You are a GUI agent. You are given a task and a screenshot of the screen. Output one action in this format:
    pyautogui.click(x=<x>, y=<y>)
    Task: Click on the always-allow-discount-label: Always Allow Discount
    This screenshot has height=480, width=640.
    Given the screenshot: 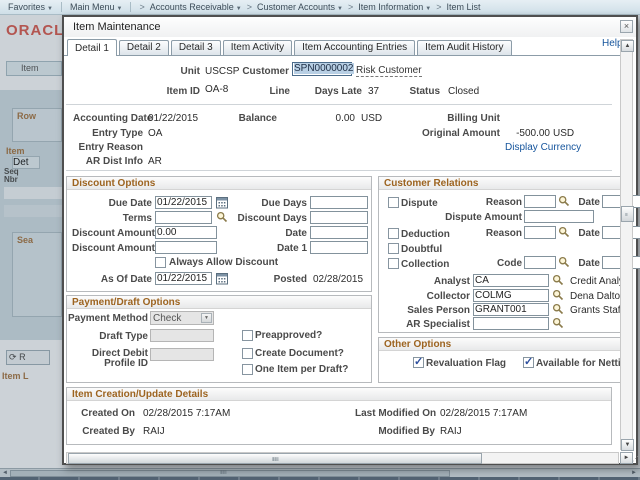 What is the action you would take?
    pyautogui.click(x=224, y=262)
    